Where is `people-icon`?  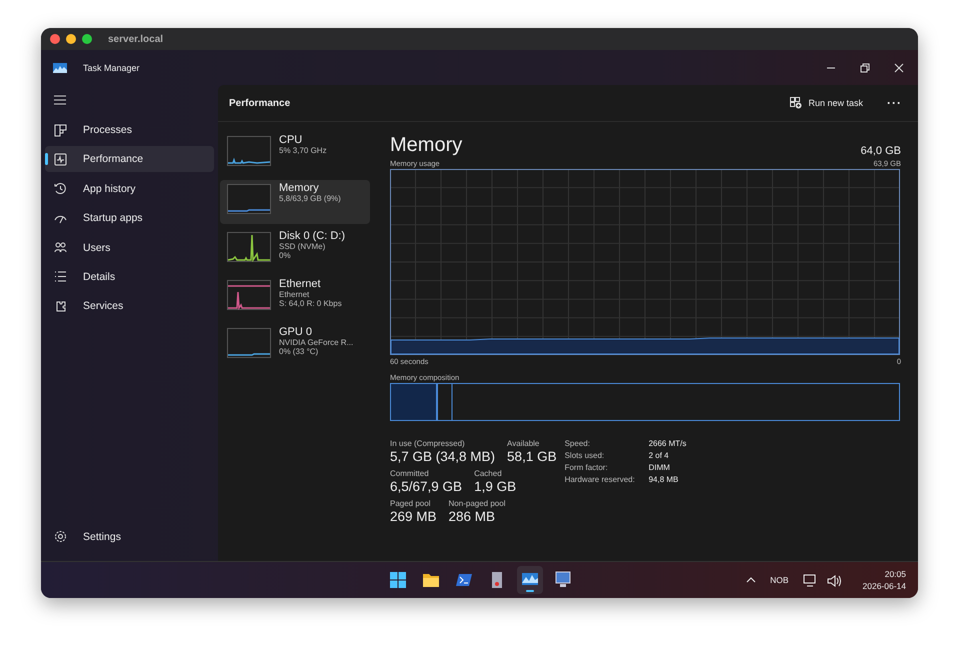 people-icon is located at coordinates (60, 247).